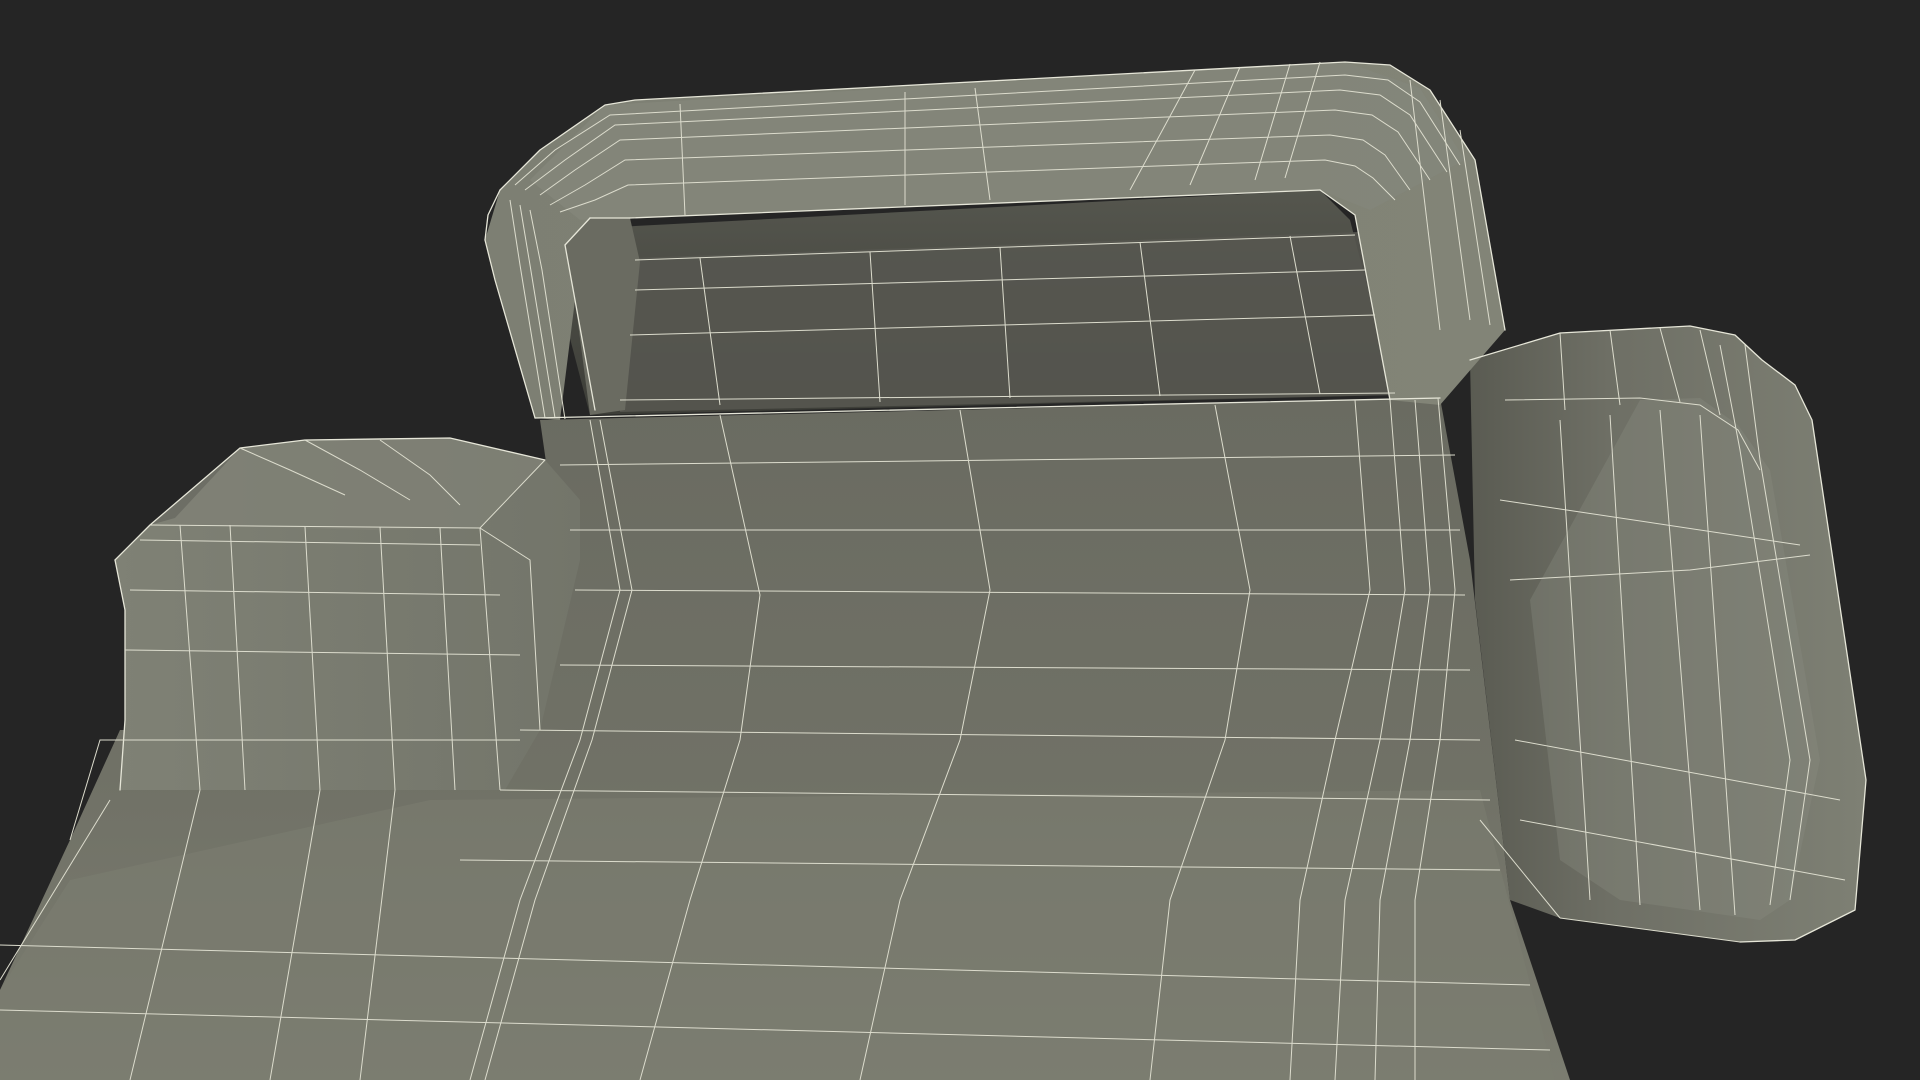 This screenshot has height=1080, width=1920. I want to click on right-side-block, so click(1668, 634).